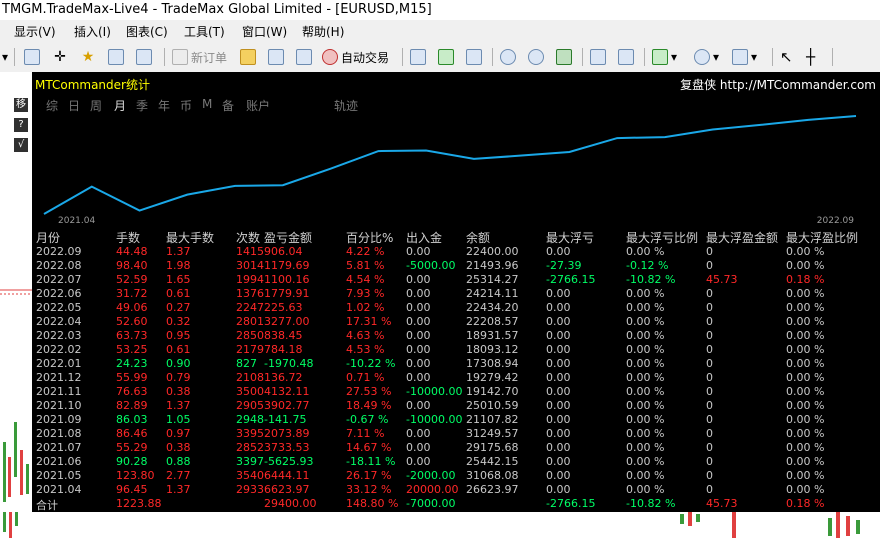 The width and height of the screenshot is (880, 544). Describe the element at coordinates (21, 105) in the screenshot. I see `left-button-move: 移` at that location.